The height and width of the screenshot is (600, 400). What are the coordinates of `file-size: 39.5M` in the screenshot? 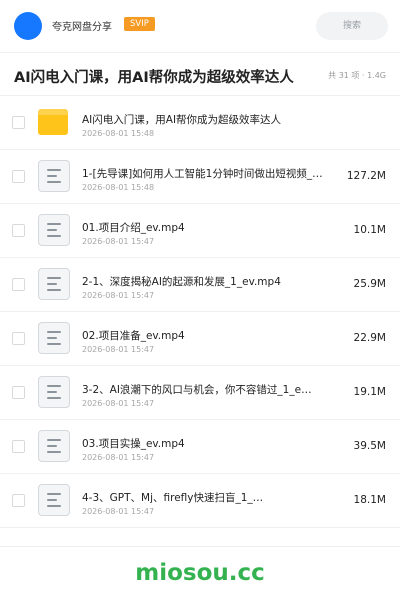 It's located at (369, 446).